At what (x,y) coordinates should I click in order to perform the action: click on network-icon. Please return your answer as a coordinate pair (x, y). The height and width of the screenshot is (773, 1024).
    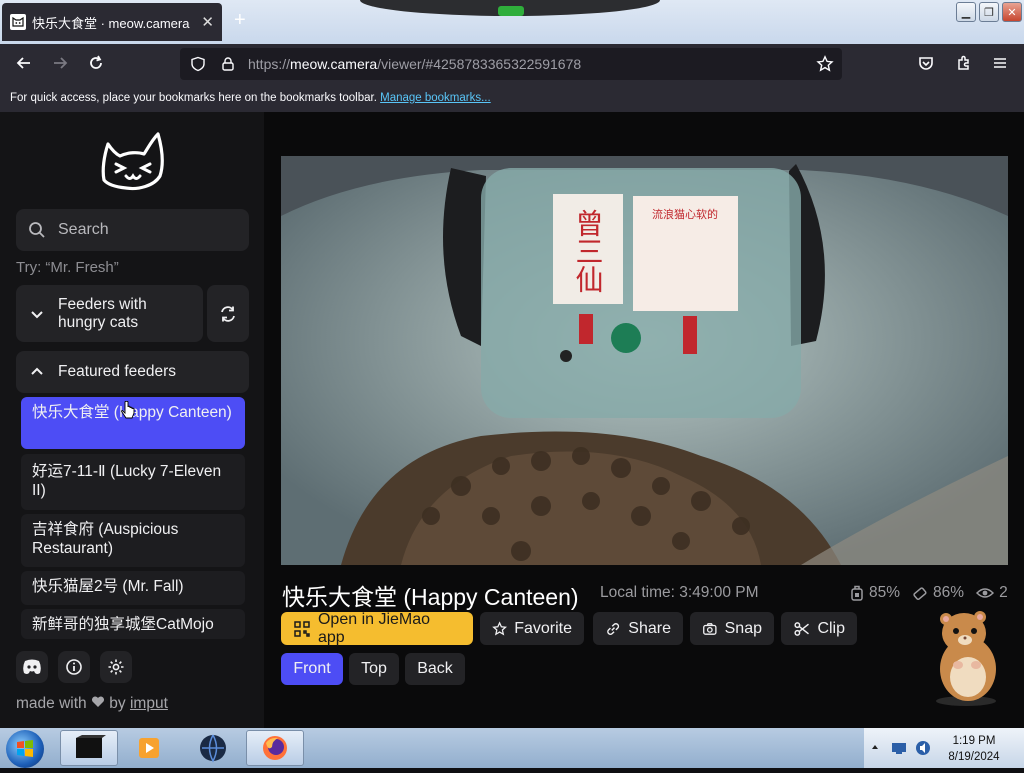
    Looking at the image, I should click on (899, 748).